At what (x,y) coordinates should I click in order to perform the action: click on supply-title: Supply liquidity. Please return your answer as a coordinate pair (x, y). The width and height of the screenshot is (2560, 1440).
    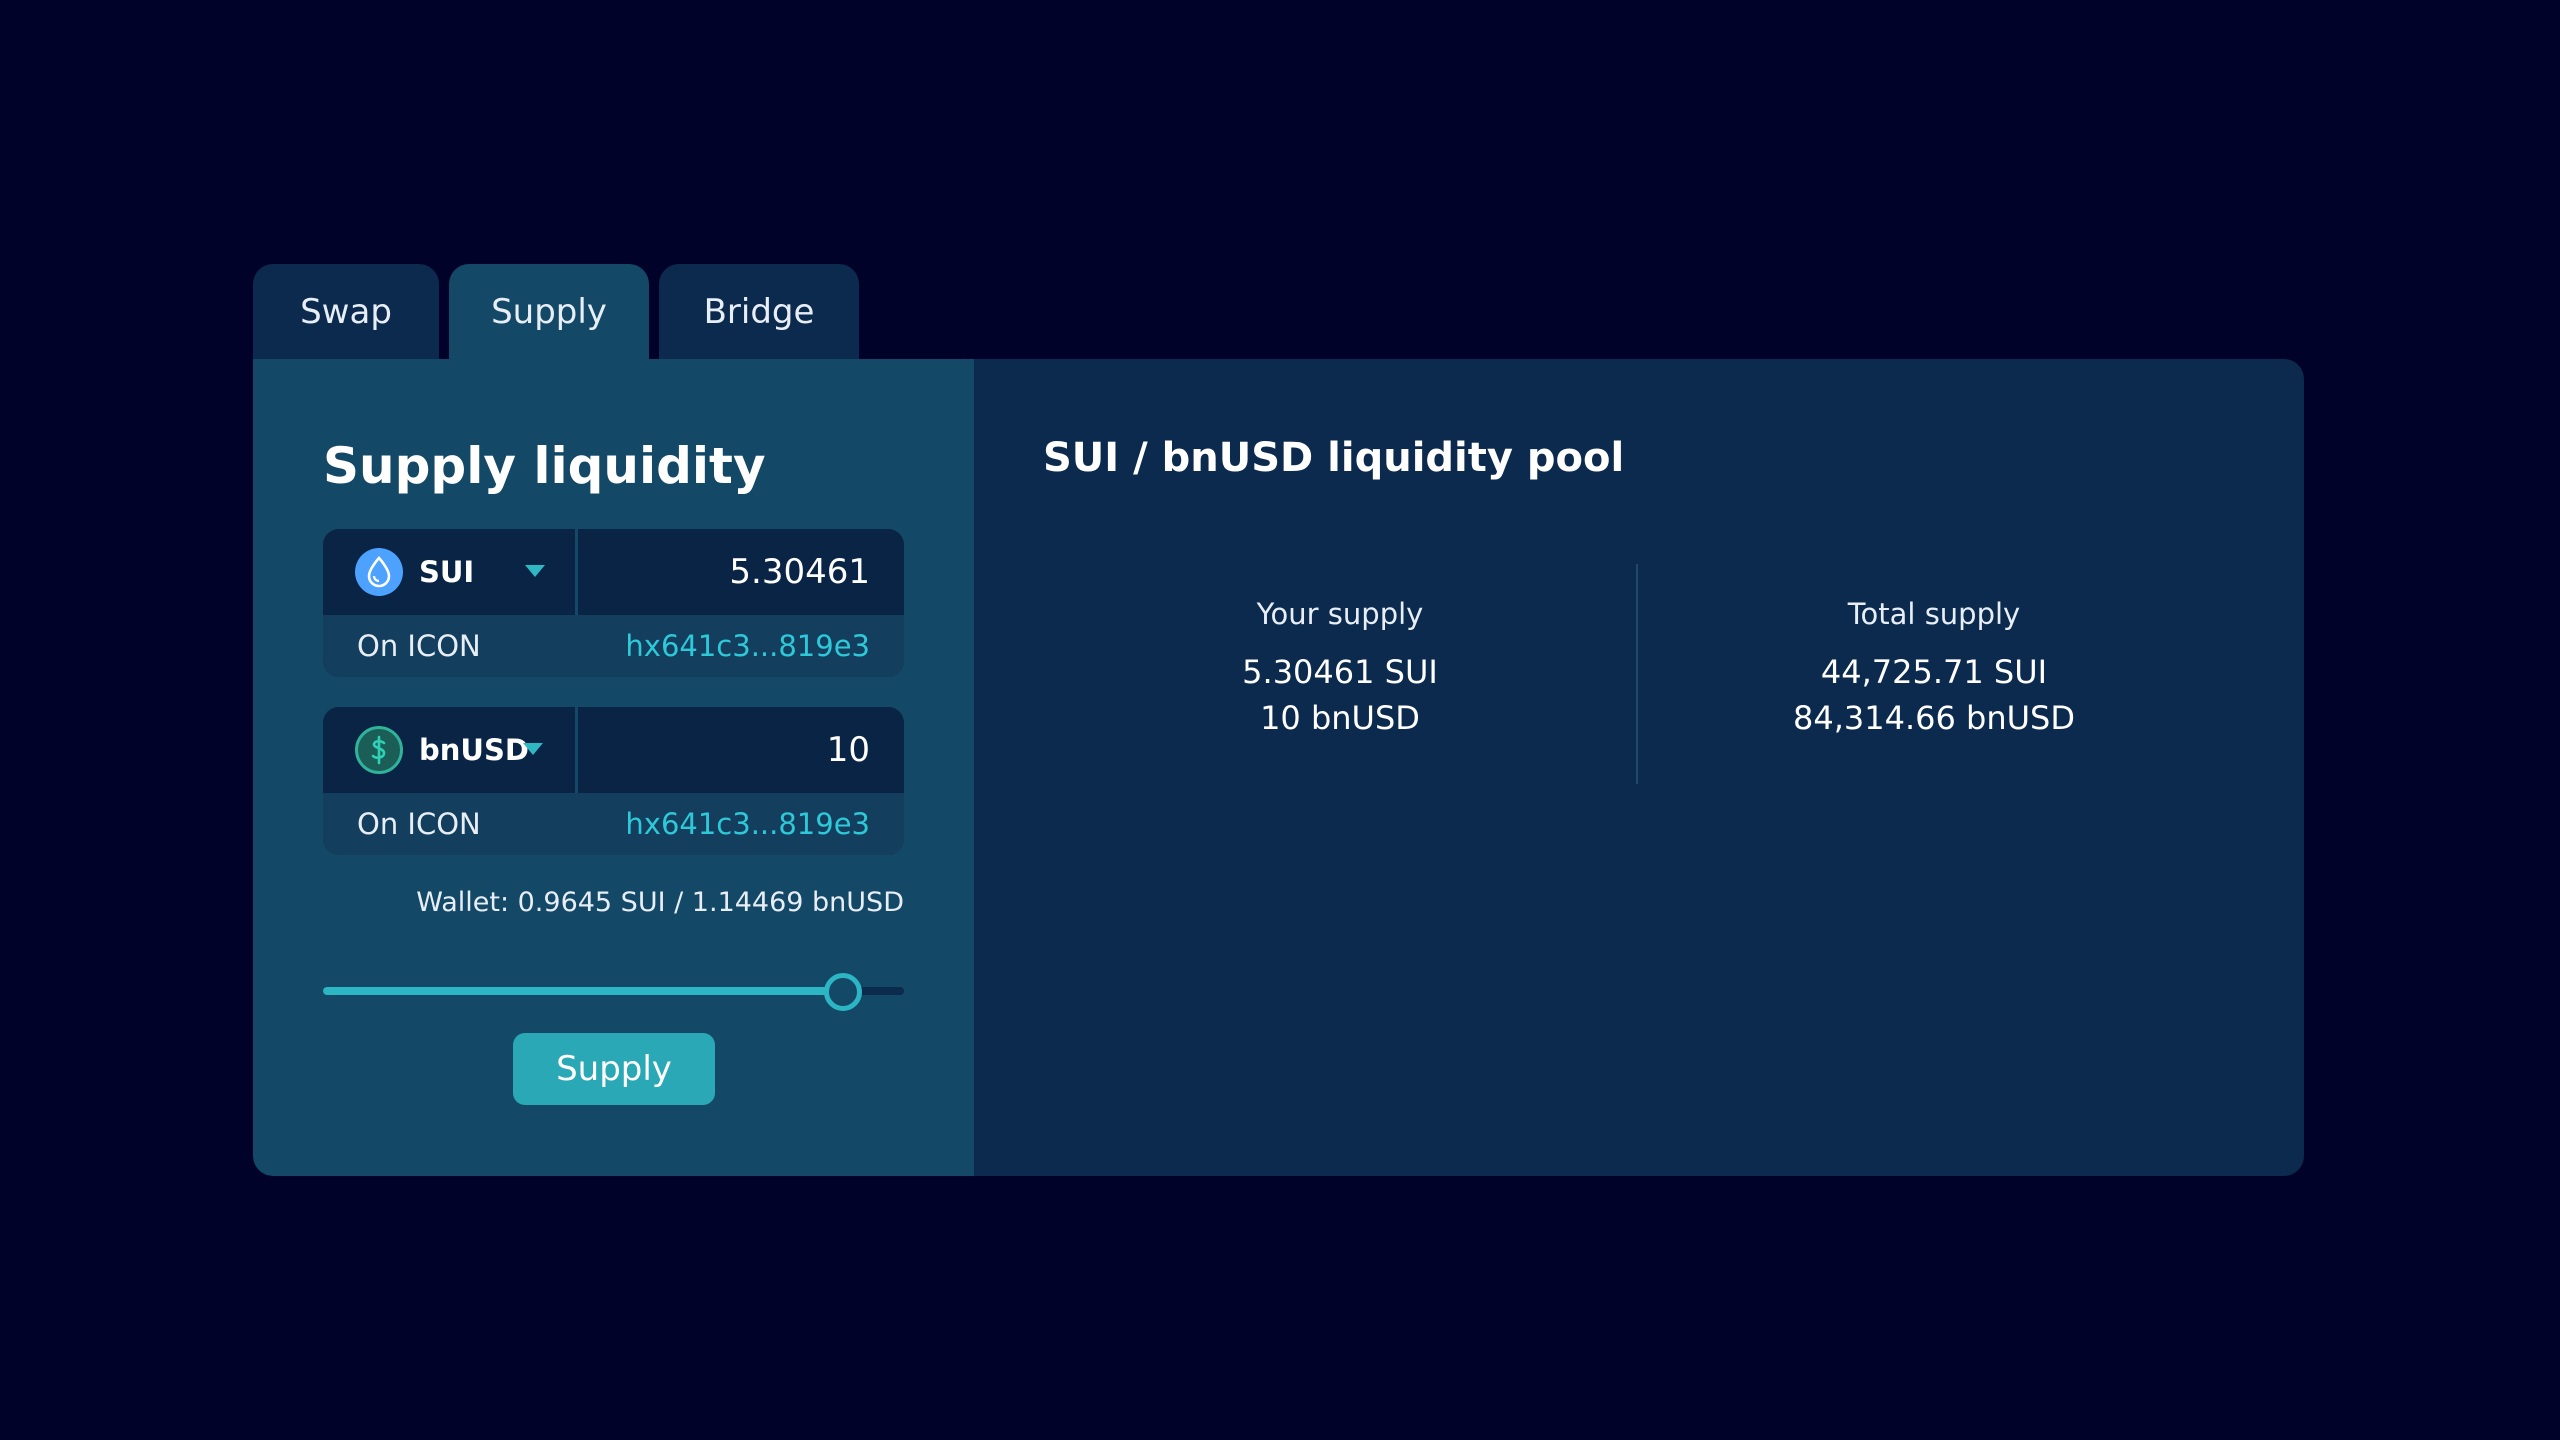
    Looking at the image, I should click on (544, 466).